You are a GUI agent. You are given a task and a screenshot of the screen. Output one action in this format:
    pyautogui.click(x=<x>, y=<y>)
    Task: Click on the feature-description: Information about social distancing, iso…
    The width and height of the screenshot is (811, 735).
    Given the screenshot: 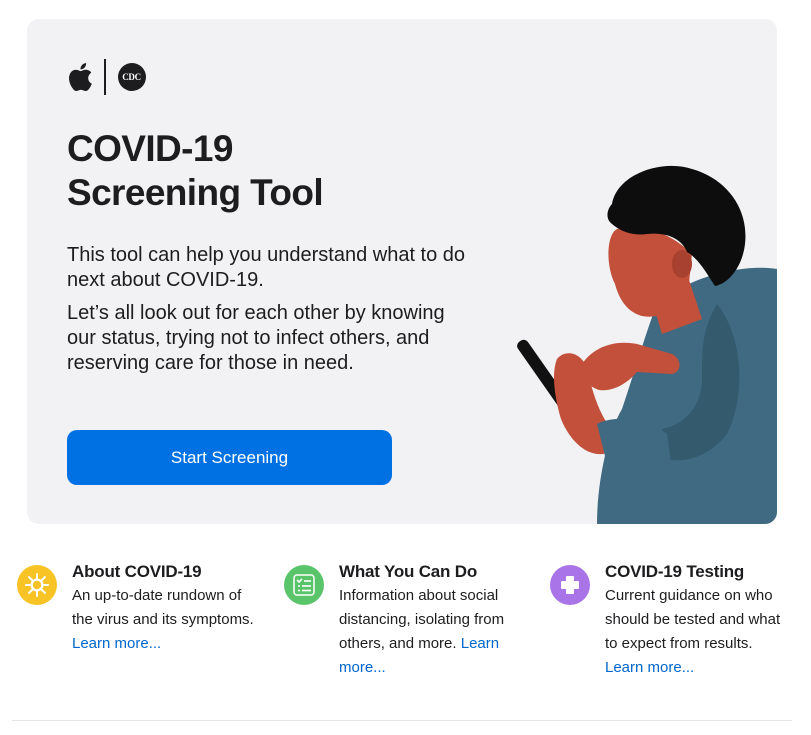 What is the action you would take?
    pyautogui.click(x=434, y=632)
    